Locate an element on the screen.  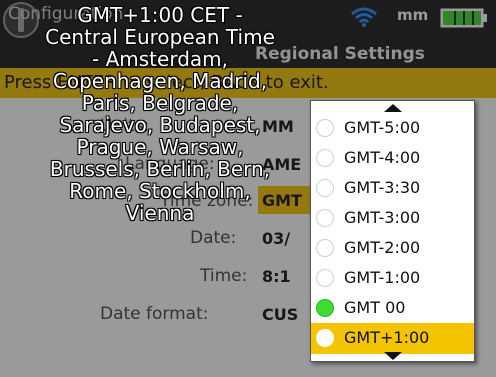
timezone-option-label: GMT-3:00 is located at coordinates (382, 217).